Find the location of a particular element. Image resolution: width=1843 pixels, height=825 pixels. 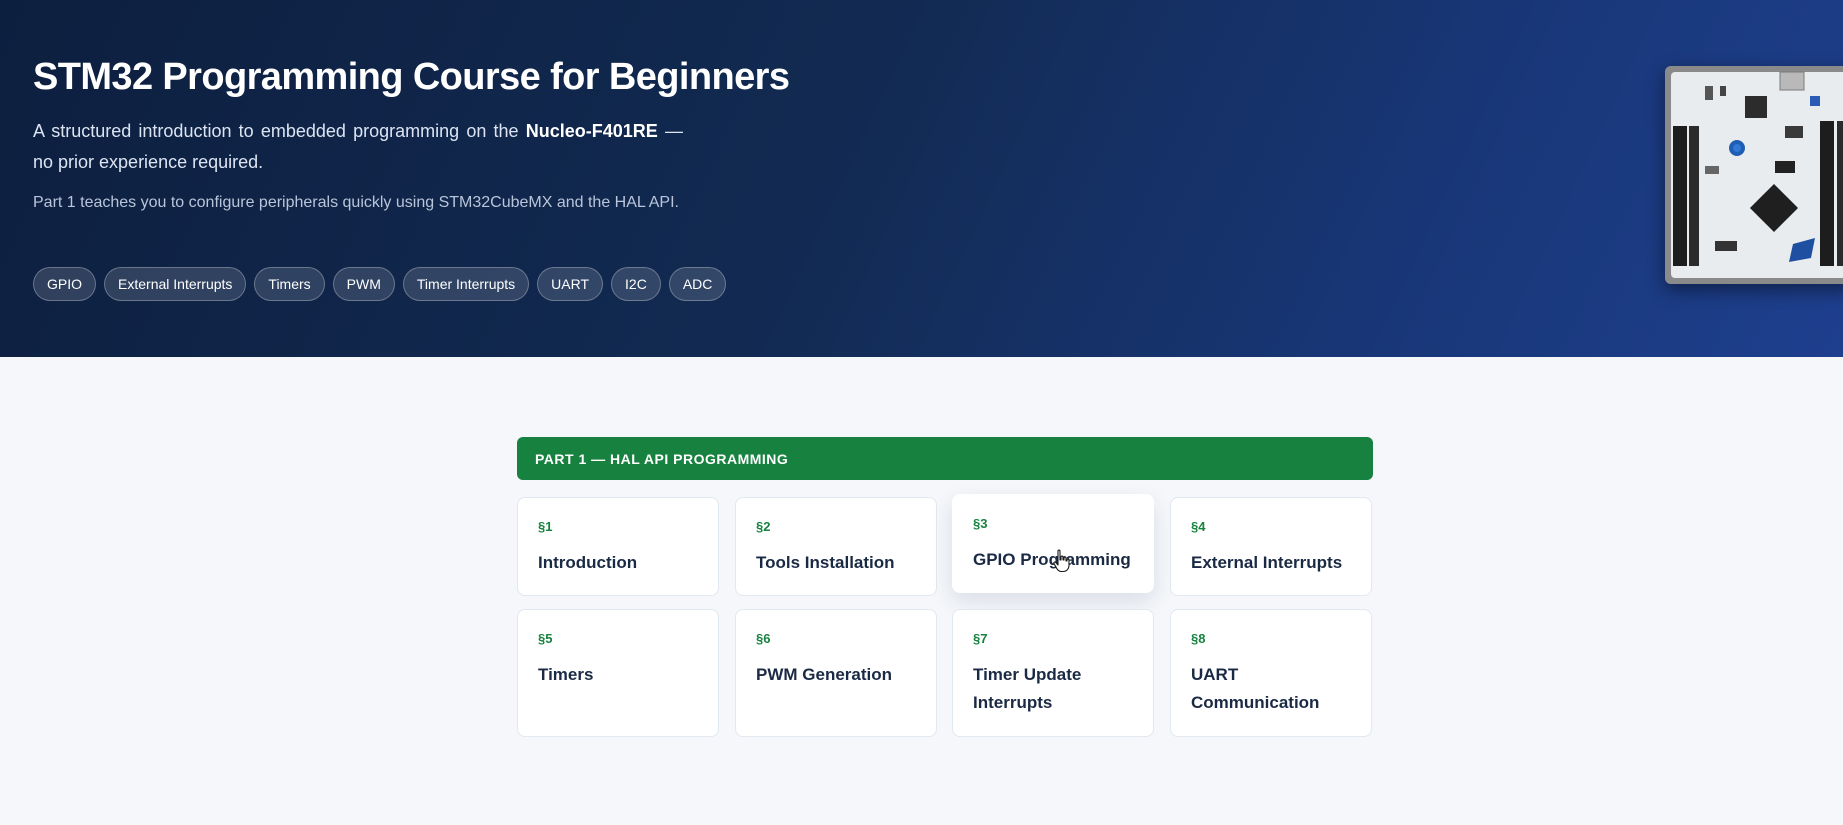

lesson-title: Tools Installation is located at coordinates (825, 562).